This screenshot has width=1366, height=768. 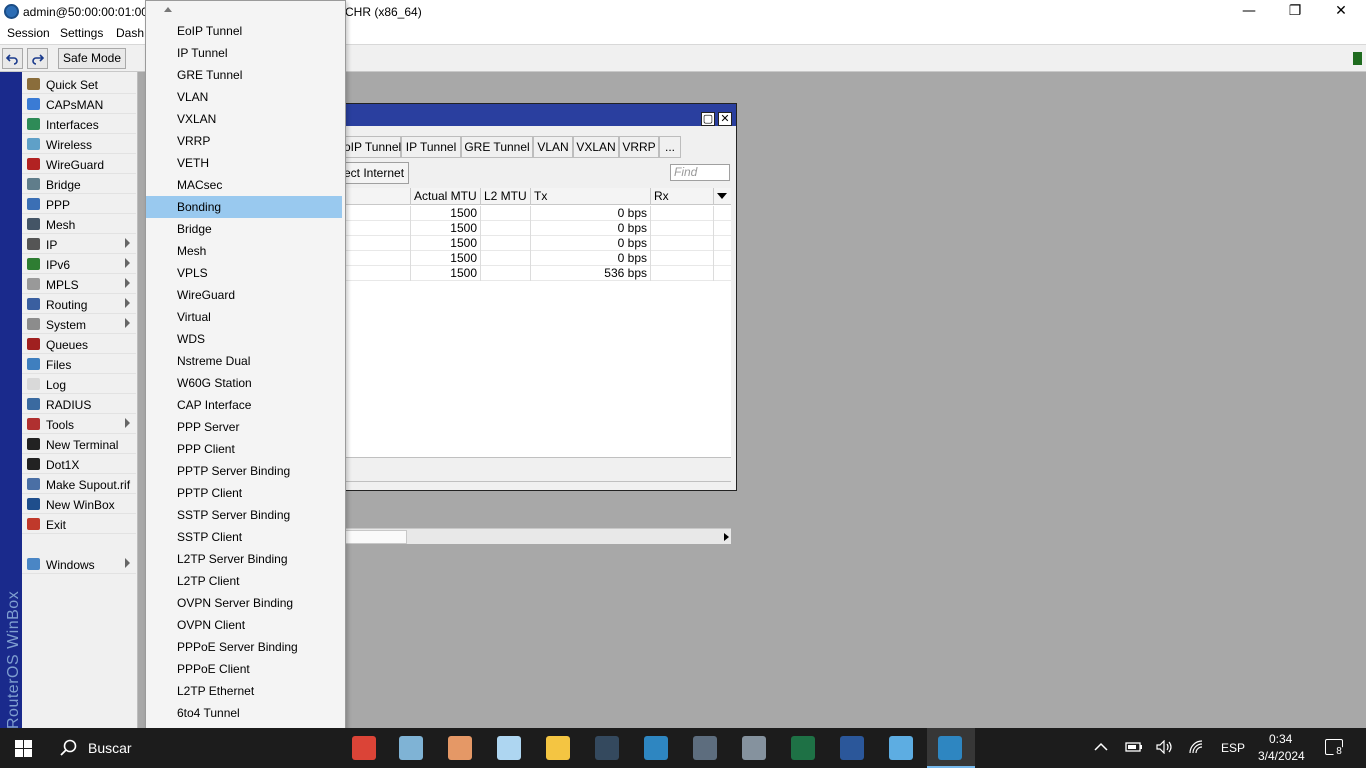 I want to click on menu-item-virtual: Virtual, so click(x=244, y=317).